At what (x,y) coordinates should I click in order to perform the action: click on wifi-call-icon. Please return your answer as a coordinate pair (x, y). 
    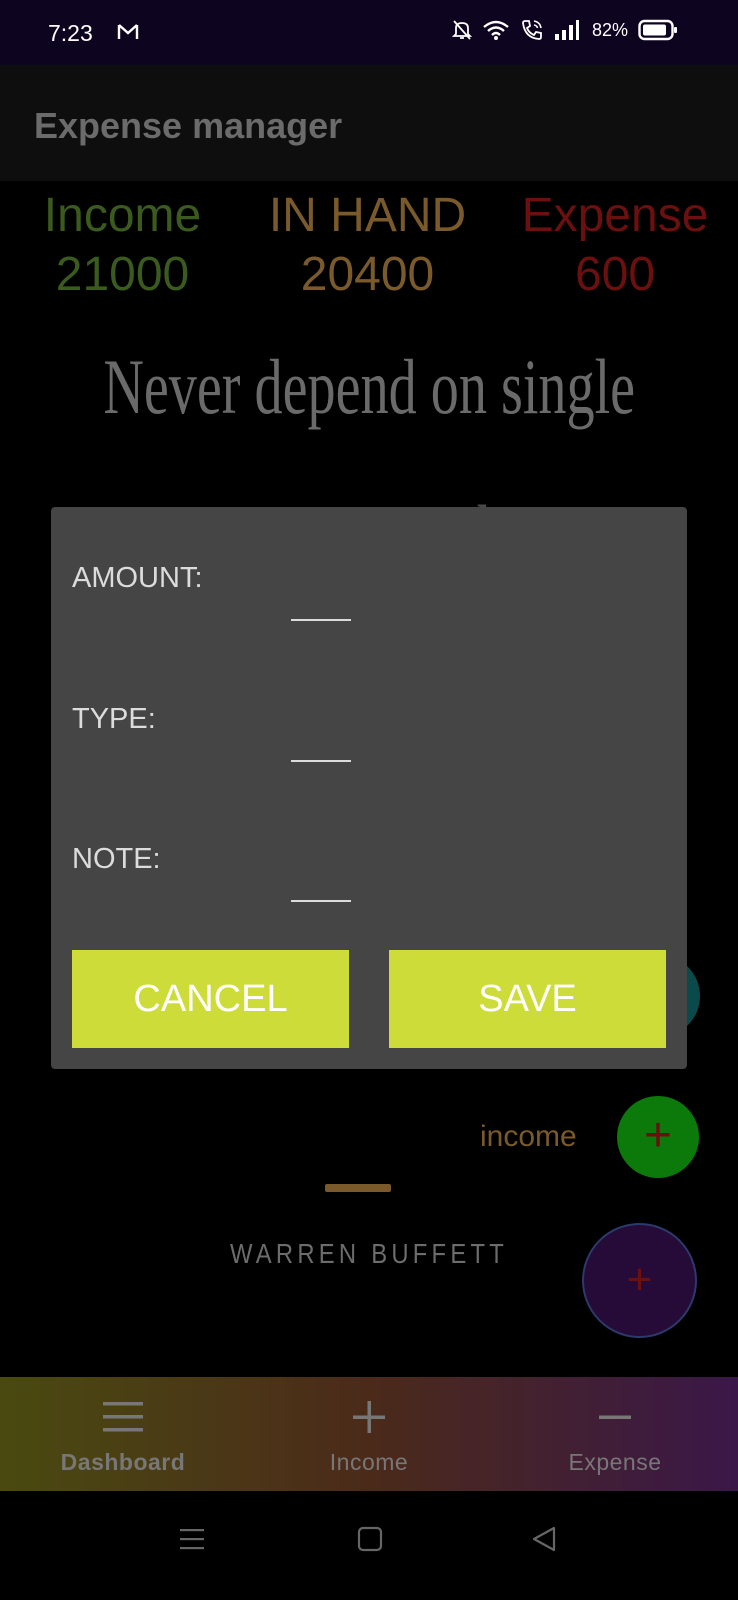
    Looking at the image, I should click on (532, 30).